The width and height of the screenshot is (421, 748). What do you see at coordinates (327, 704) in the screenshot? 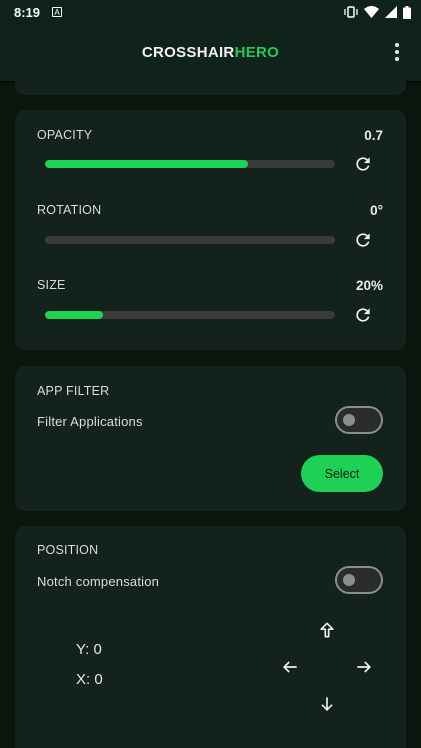
I see `arrow-down-icon` at bounding box center [327, 704].